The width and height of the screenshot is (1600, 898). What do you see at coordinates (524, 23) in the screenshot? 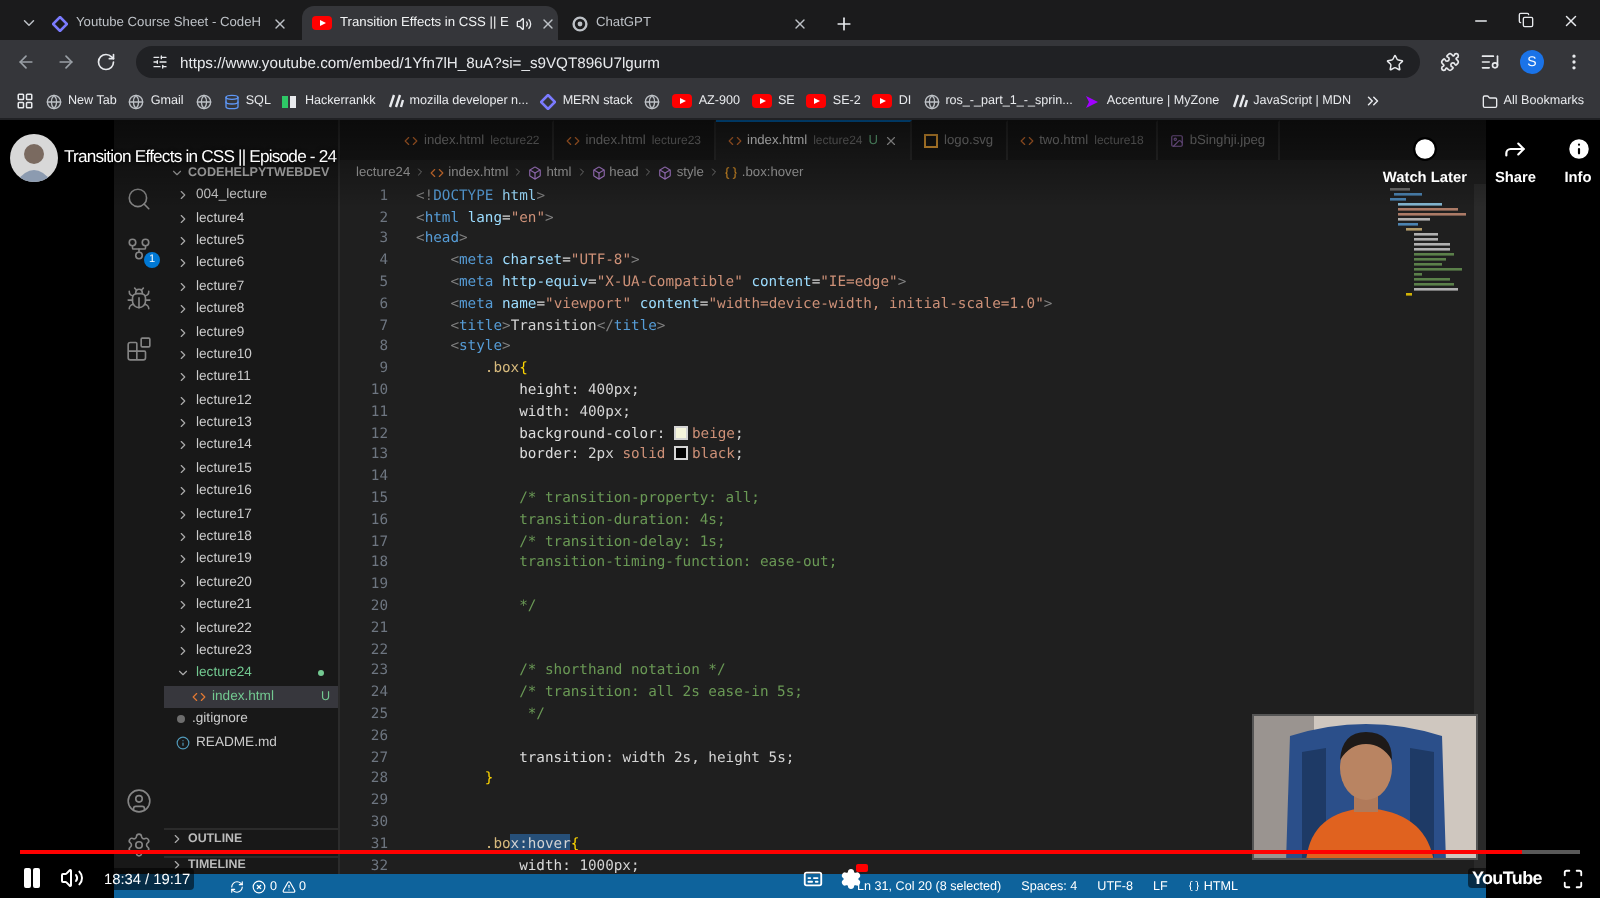
I see `speaker-icon` at bounding box center [524, 23].